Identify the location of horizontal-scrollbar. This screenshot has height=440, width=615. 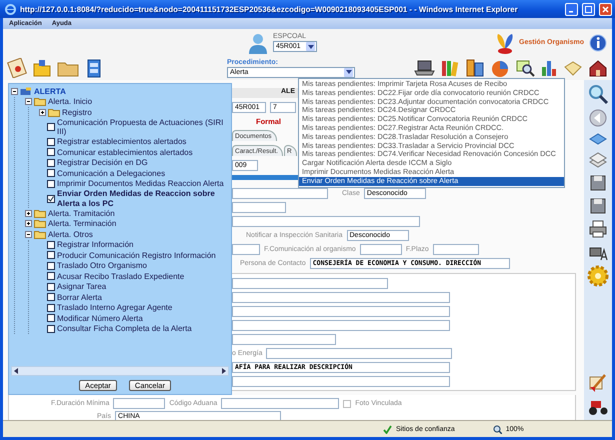
(120, 371).